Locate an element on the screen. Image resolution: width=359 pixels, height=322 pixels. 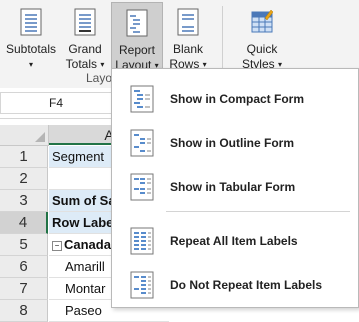
tabular-form-label: Show in Tabular Form is located at coordinates (233, 187).